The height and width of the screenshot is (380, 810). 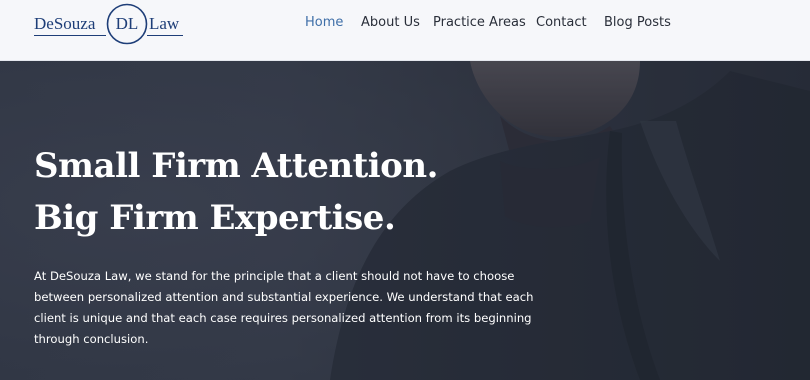 What do you see at coordinates (165, 35) in the screenshot?
I see `logo-underline-right` at bounding box center [165, 35].